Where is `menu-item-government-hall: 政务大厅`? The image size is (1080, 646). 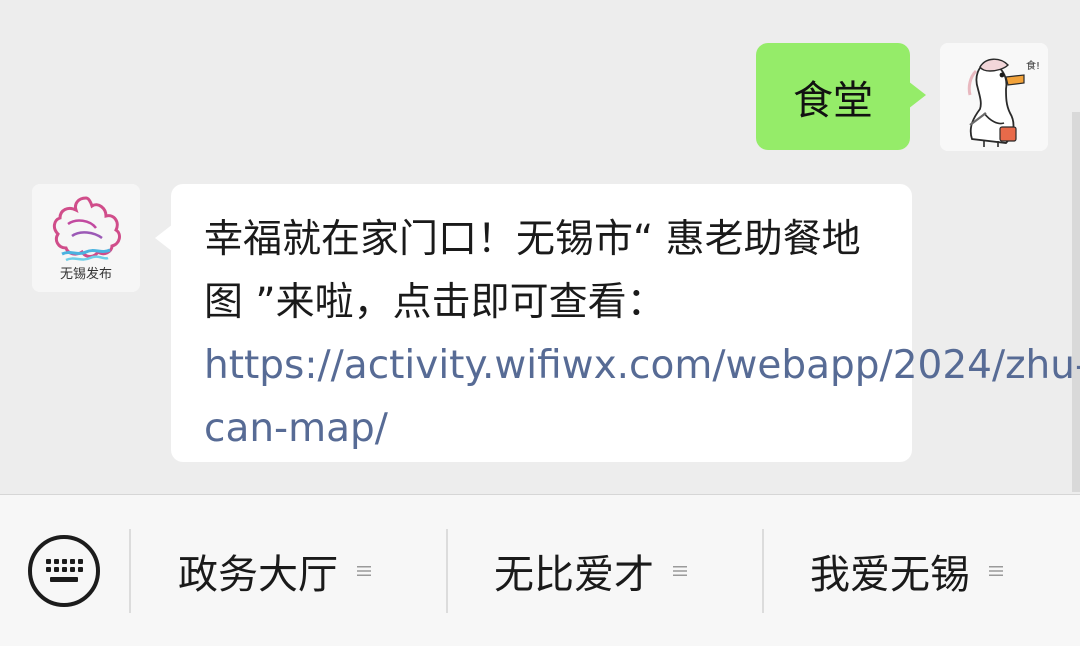
menu-item-government-hall: 政务大厅 is located at coordinates (275, 571).